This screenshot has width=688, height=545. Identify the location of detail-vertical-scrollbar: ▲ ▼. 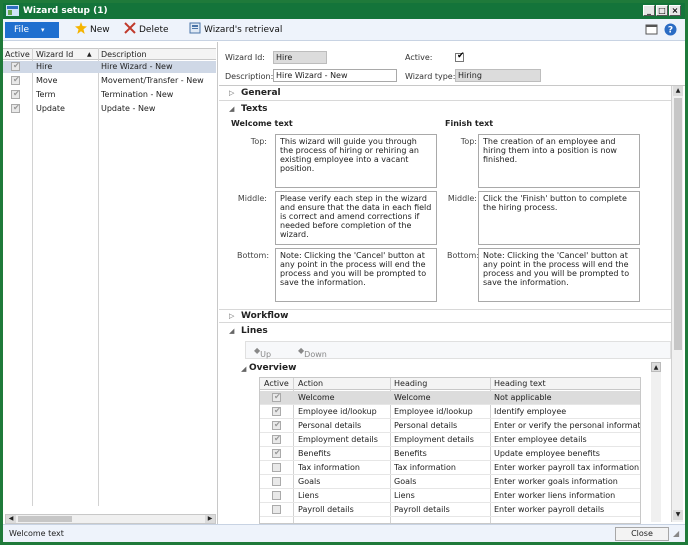
(677, 304).